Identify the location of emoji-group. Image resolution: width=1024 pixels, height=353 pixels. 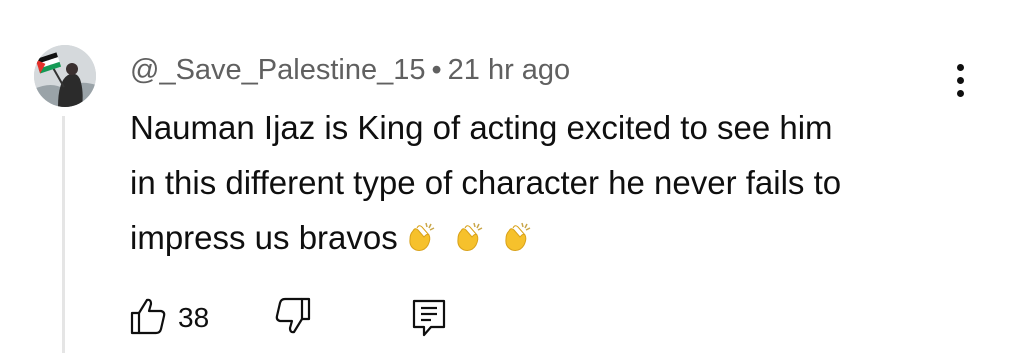
(476, 243).